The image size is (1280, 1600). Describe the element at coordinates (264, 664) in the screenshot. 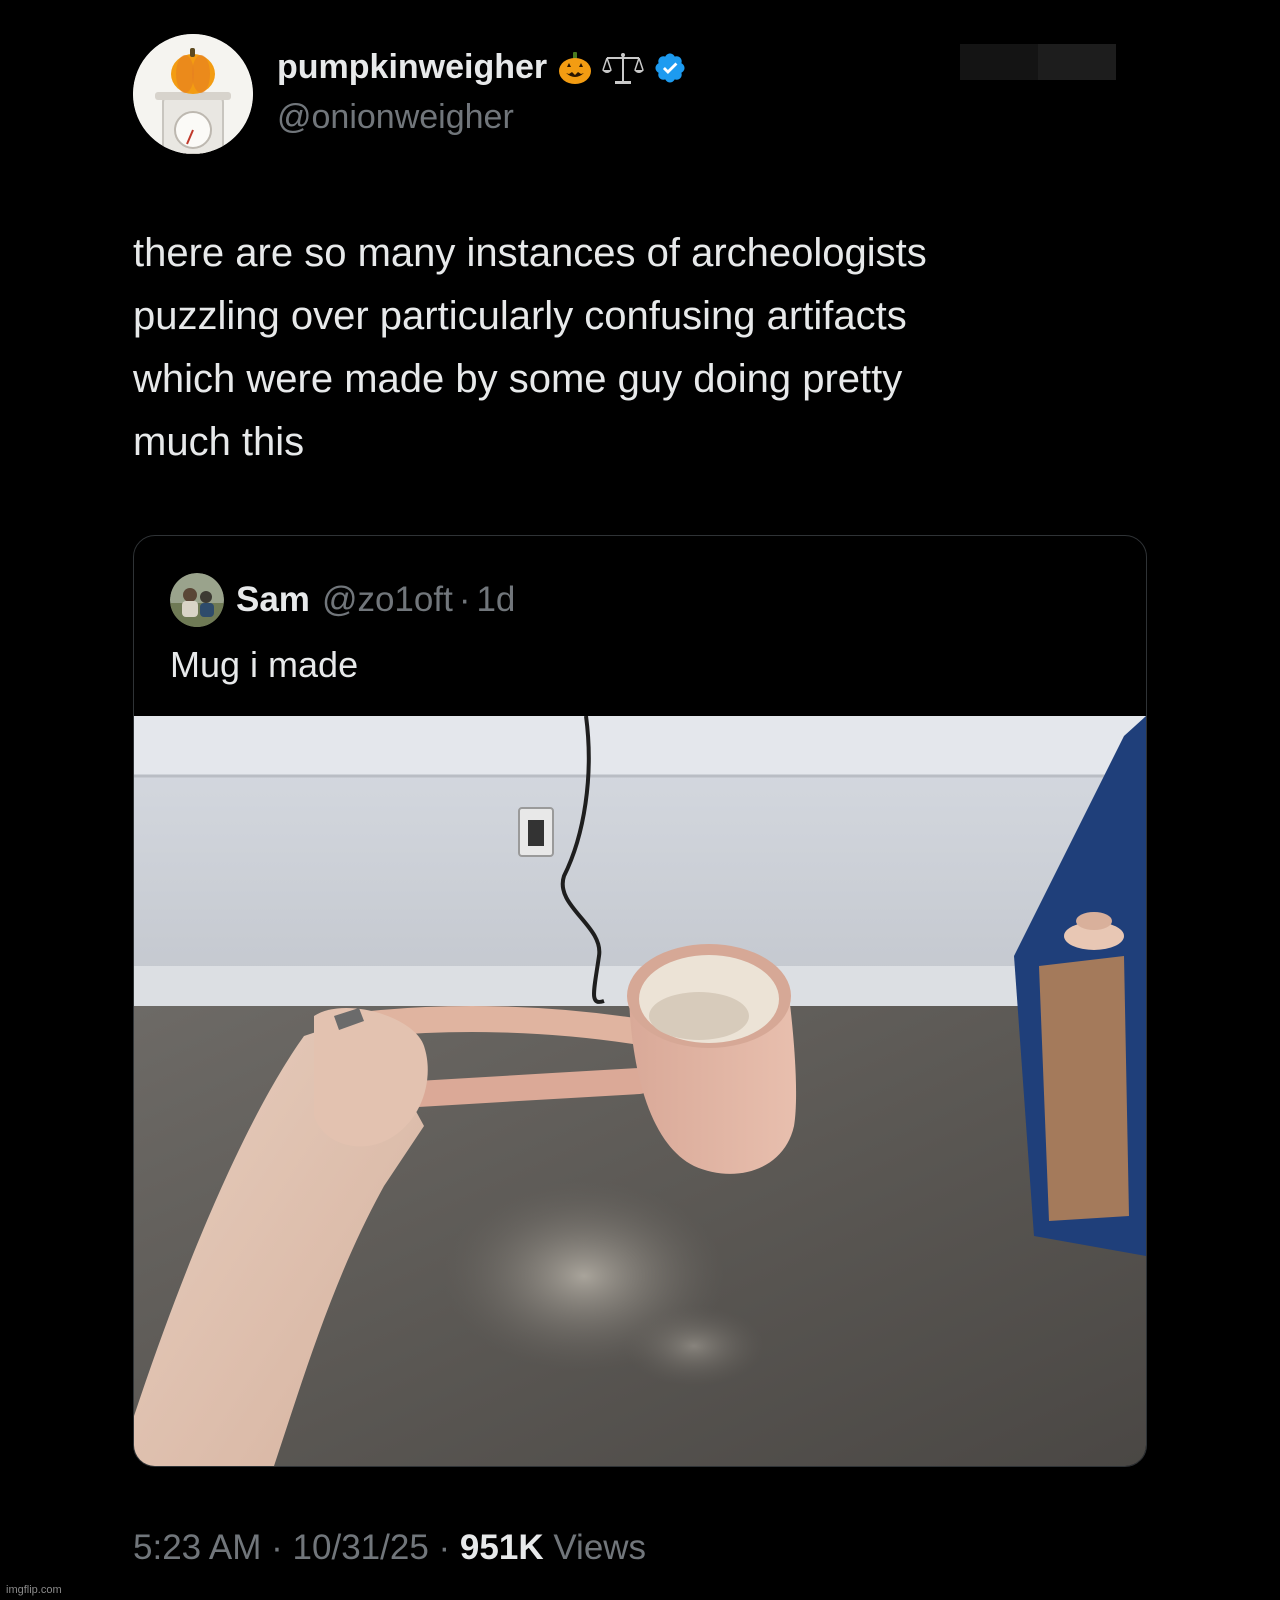

I see `quoted-tweet-text: Mug i made` at that location.